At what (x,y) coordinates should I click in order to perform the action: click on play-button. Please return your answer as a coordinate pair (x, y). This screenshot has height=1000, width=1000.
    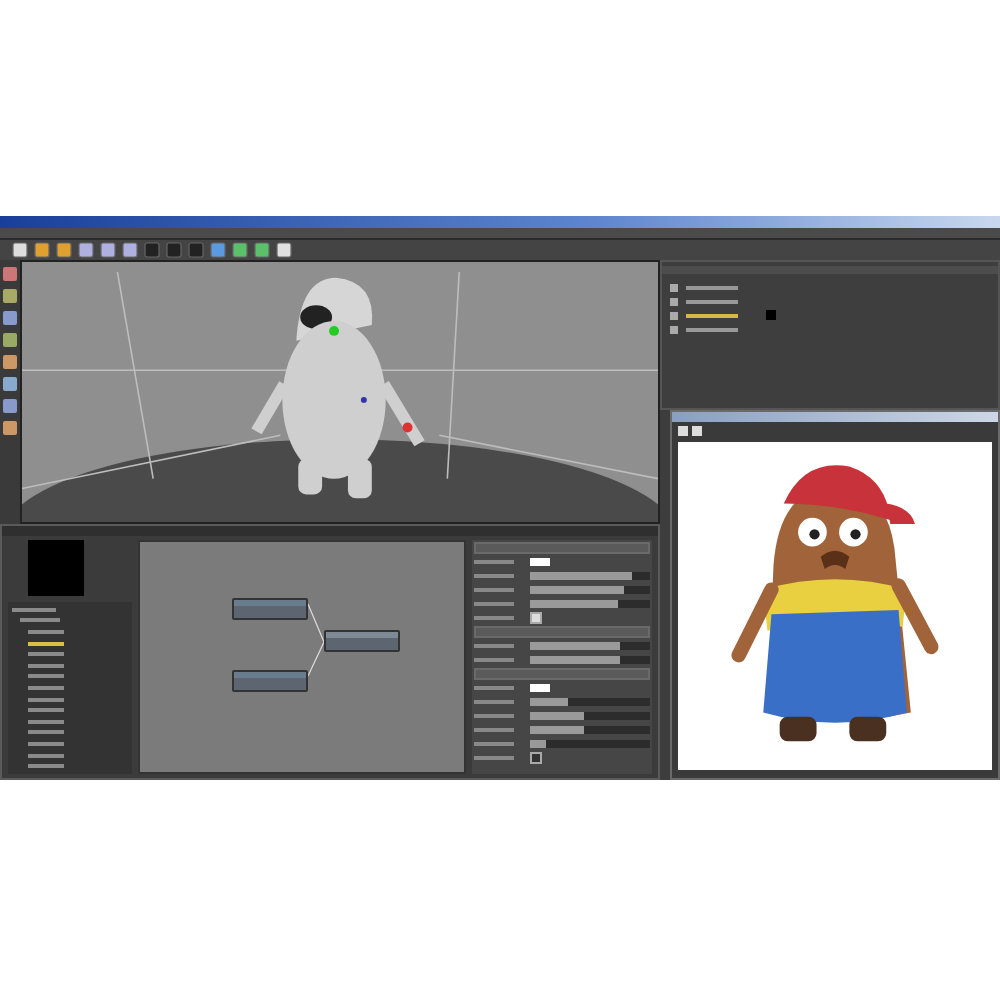
    Looking at the image, I should click on (683, 430).